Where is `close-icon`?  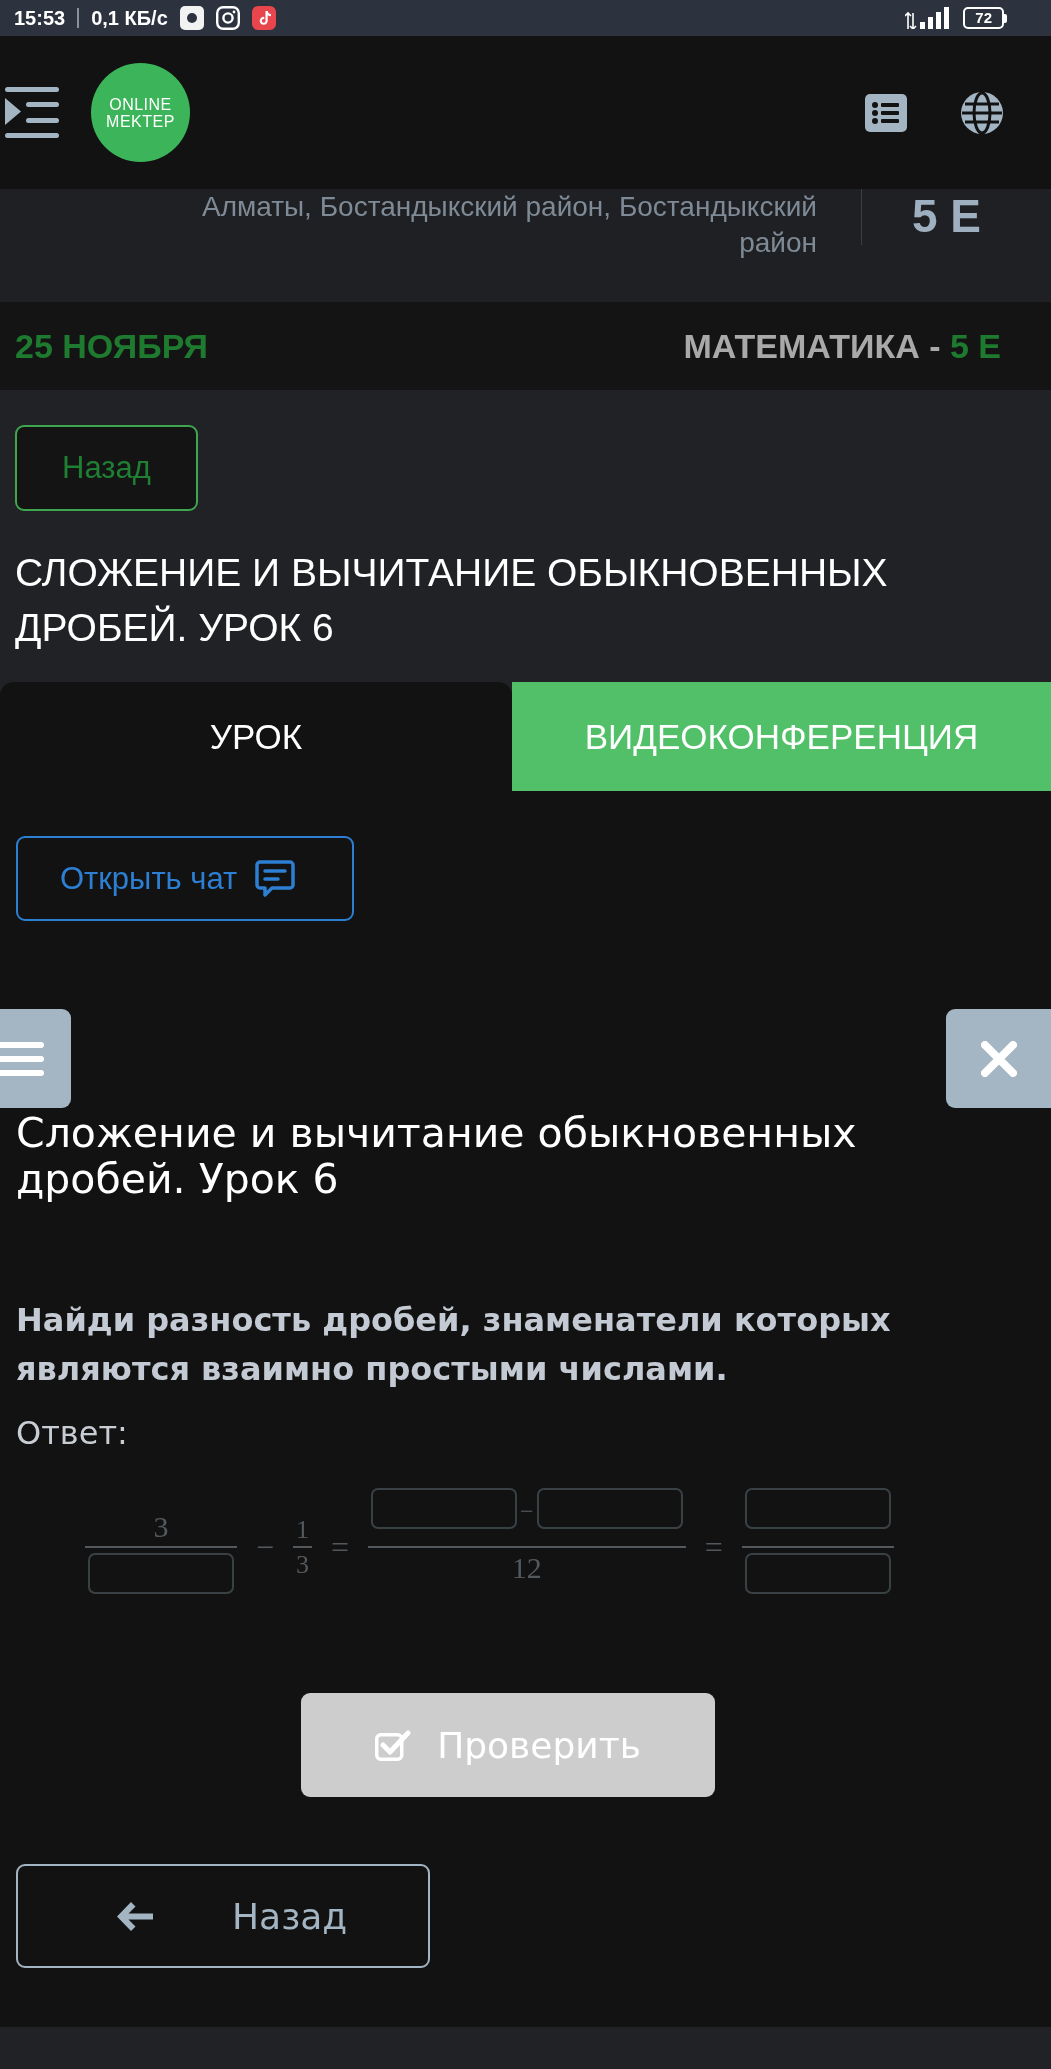 close-icon is located at coordinates (998, 1058).